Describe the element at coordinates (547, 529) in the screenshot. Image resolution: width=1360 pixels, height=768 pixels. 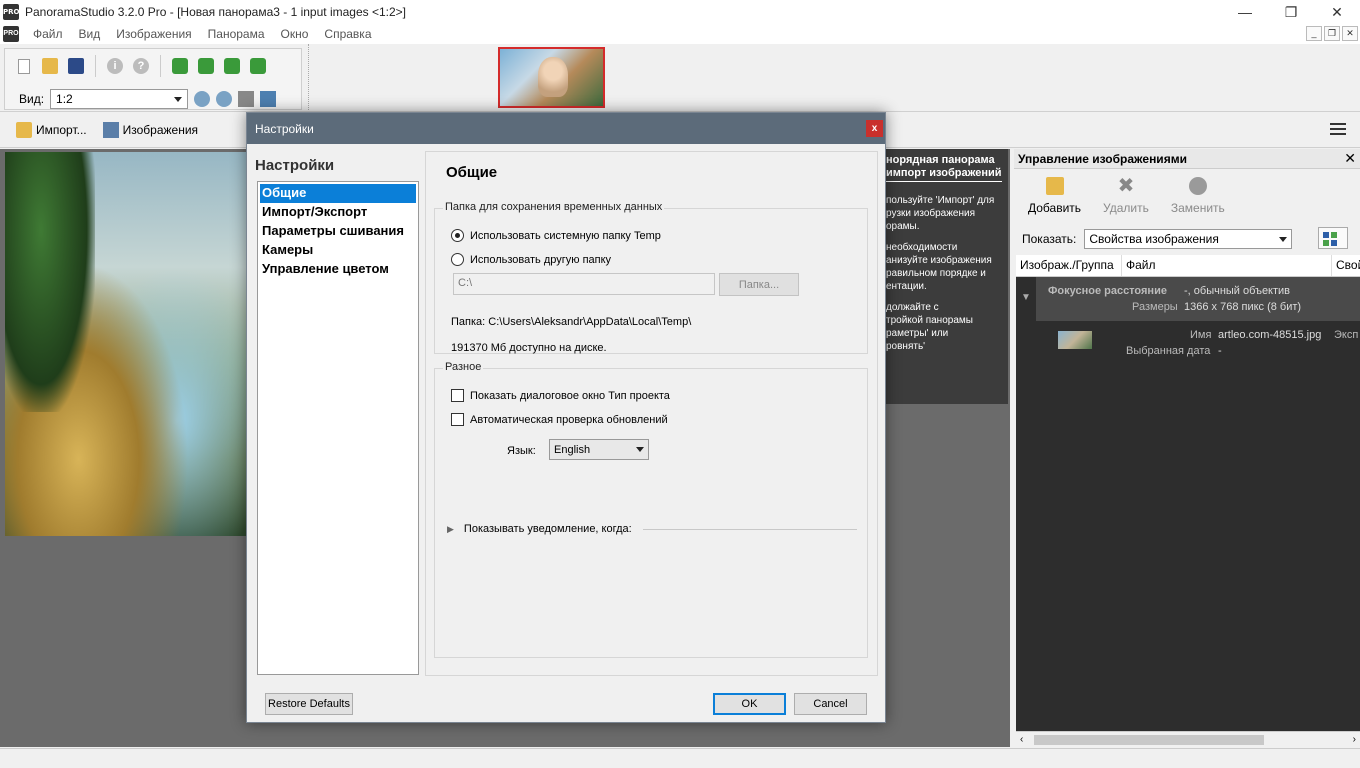
I see `notify-label: Показывать уведомление, когда:` at that location.